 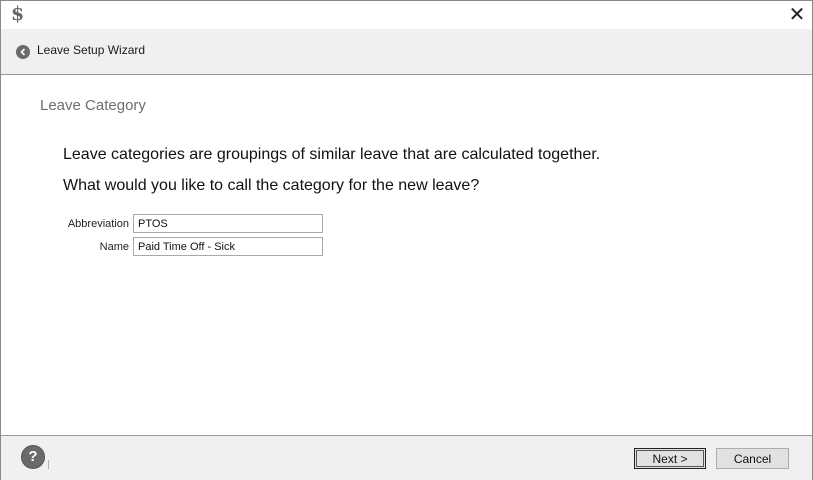 What do you see at coordinates (228, 223) in the screenshot?
I see `abbreviation-field` at bounding box center [228, 223].